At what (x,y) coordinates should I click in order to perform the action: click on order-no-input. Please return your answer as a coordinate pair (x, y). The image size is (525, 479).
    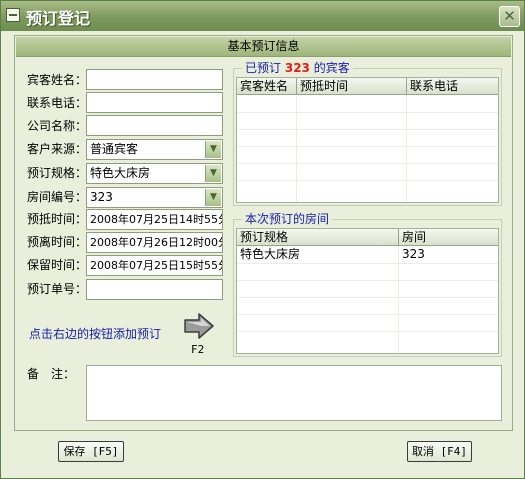
    Looking at the image, I should click on (154, 289).